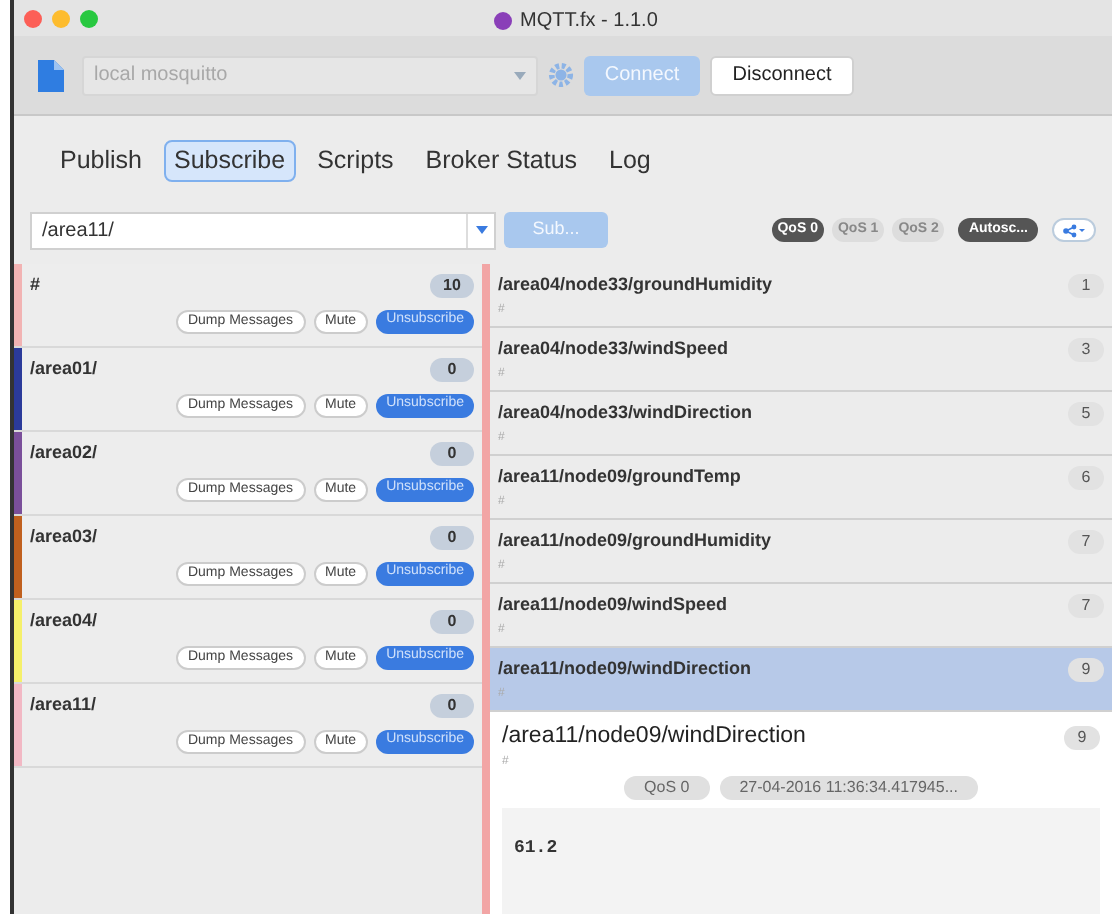 This screenshot has width=1112, height=914. Describe the element at coordinates (452, 285) in the screenshot. I see `message-count: 10` at that location.